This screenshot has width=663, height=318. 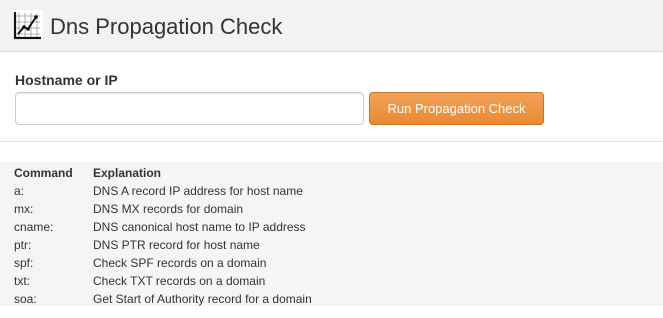 I want to click on hostname-label: Hostname or IP, so click(x=66, y=80).